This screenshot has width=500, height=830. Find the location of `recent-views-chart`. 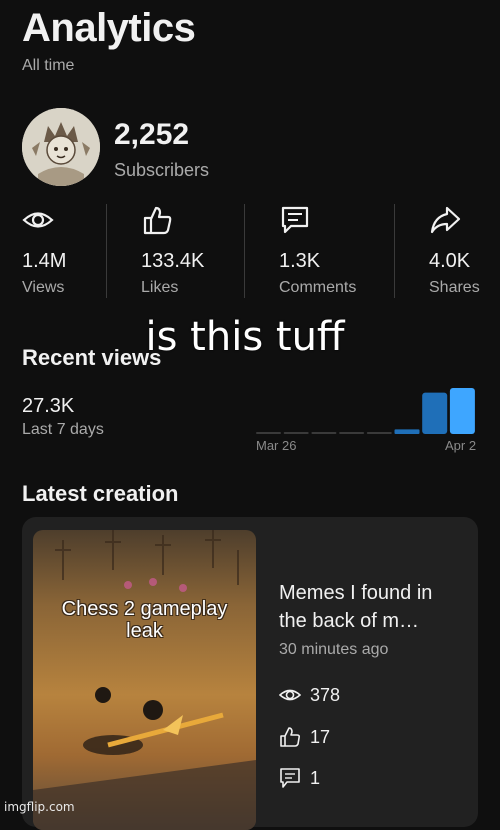

recent-views-chart is located at coordinates (366, 411).